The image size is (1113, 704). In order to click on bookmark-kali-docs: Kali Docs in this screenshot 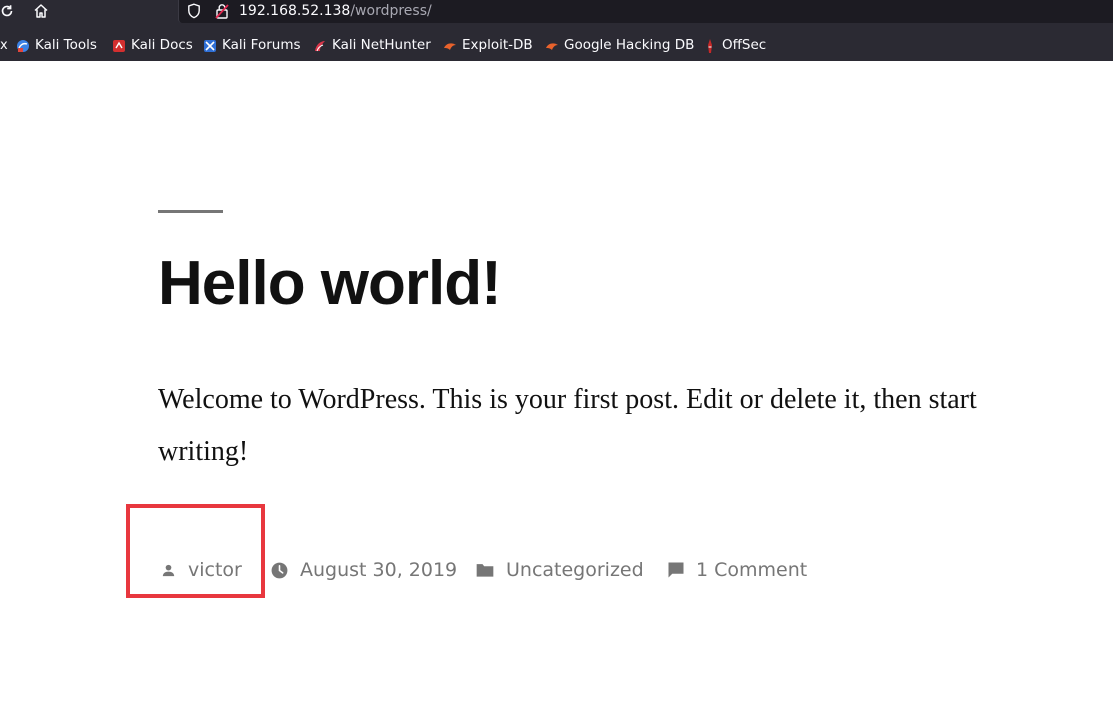, I will do `click(152, 45)`.